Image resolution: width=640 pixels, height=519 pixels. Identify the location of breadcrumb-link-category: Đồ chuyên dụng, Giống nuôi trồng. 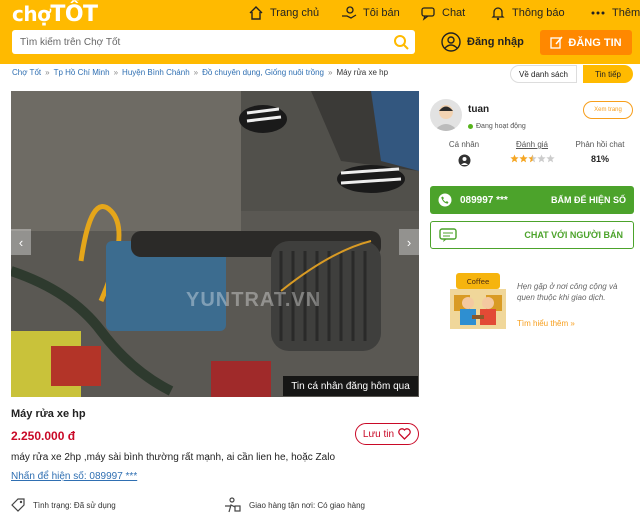
(263, 72).